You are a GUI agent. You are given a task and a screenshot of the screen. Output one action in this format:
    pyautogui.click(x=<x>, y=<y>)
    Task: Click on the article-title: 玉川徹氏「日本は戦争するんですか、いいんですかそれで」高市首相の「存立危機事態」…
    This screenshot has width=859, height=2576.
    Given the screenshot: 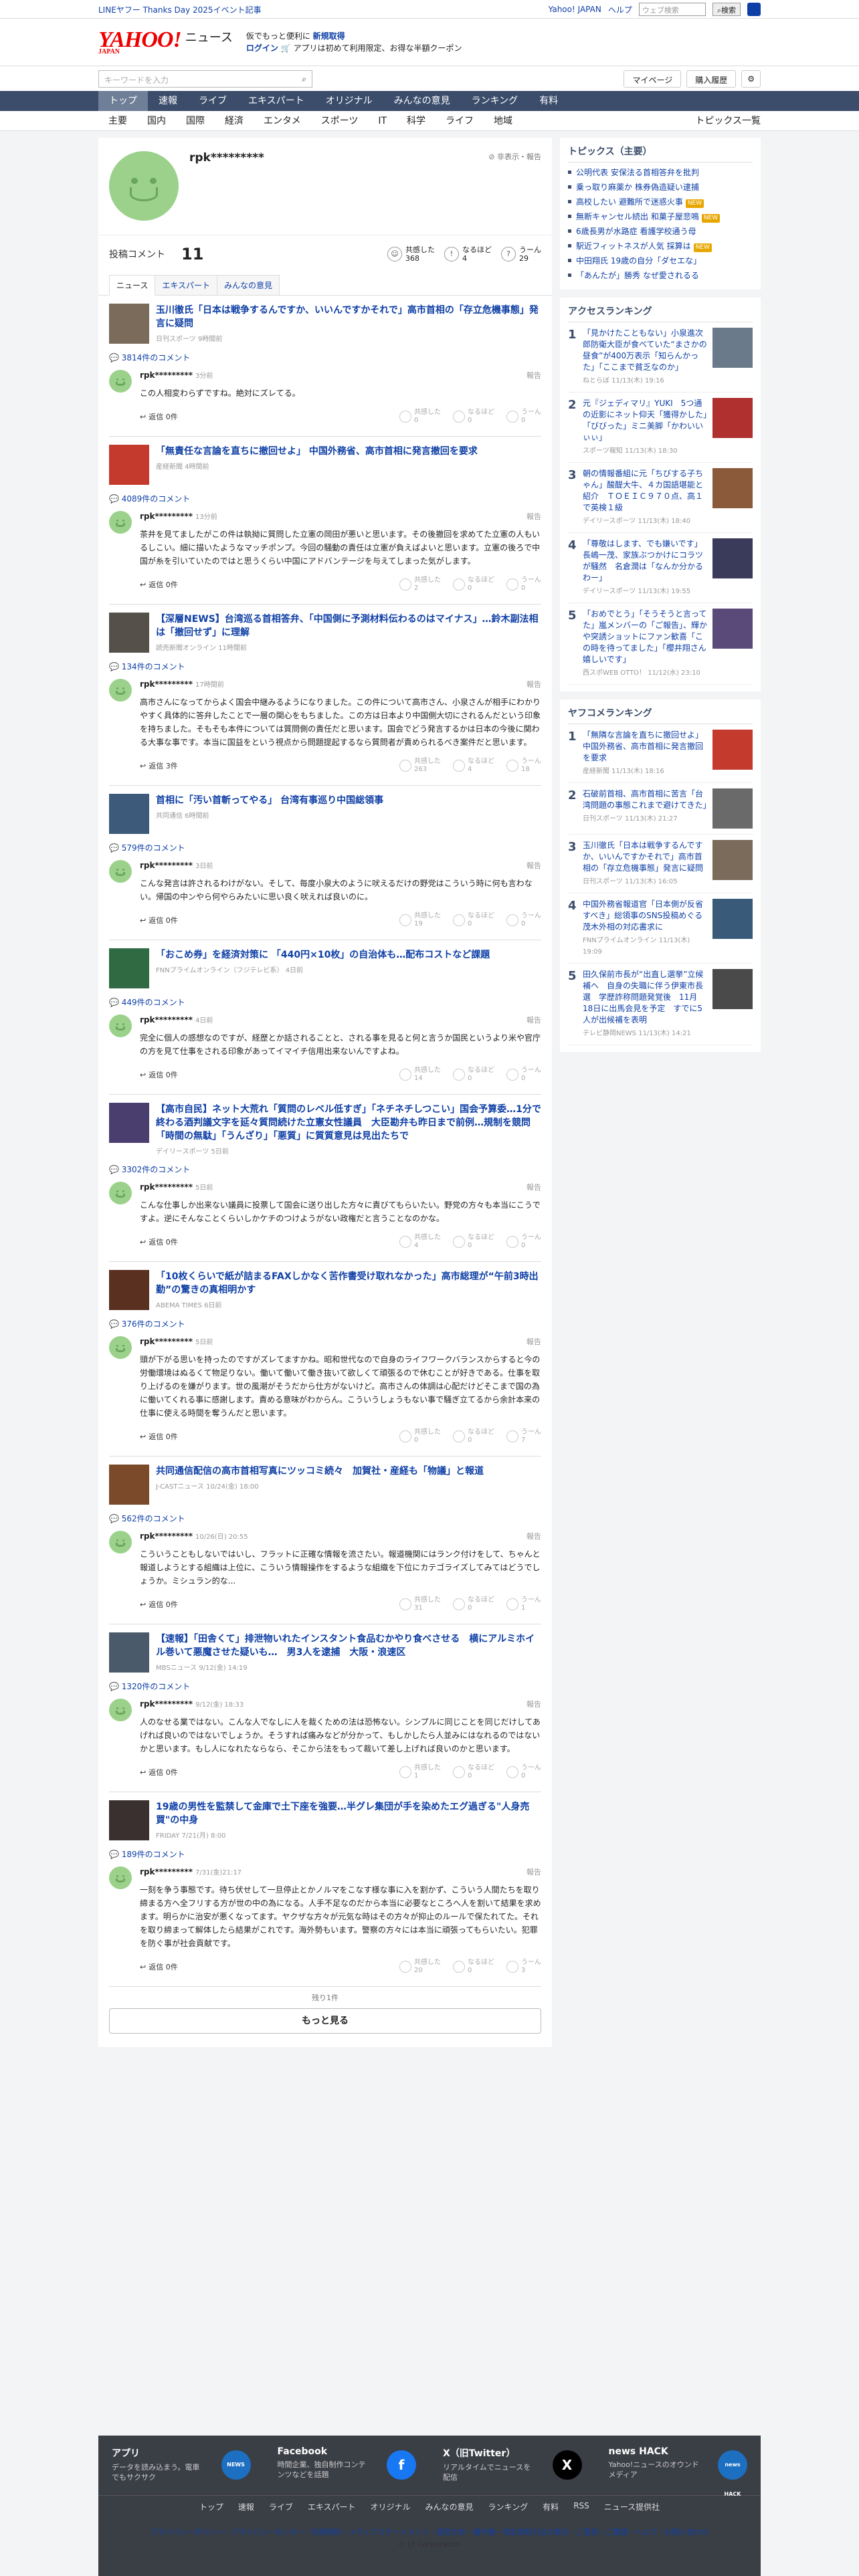 What is the action you would take?
    pyautogui.click(x=348, y=317)
    